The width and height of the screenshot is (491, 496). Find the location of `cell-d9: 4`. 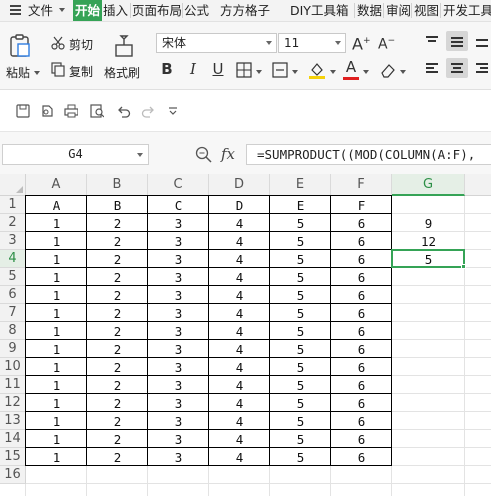

cell-d9: 4 is located at coordinates (239, 349).